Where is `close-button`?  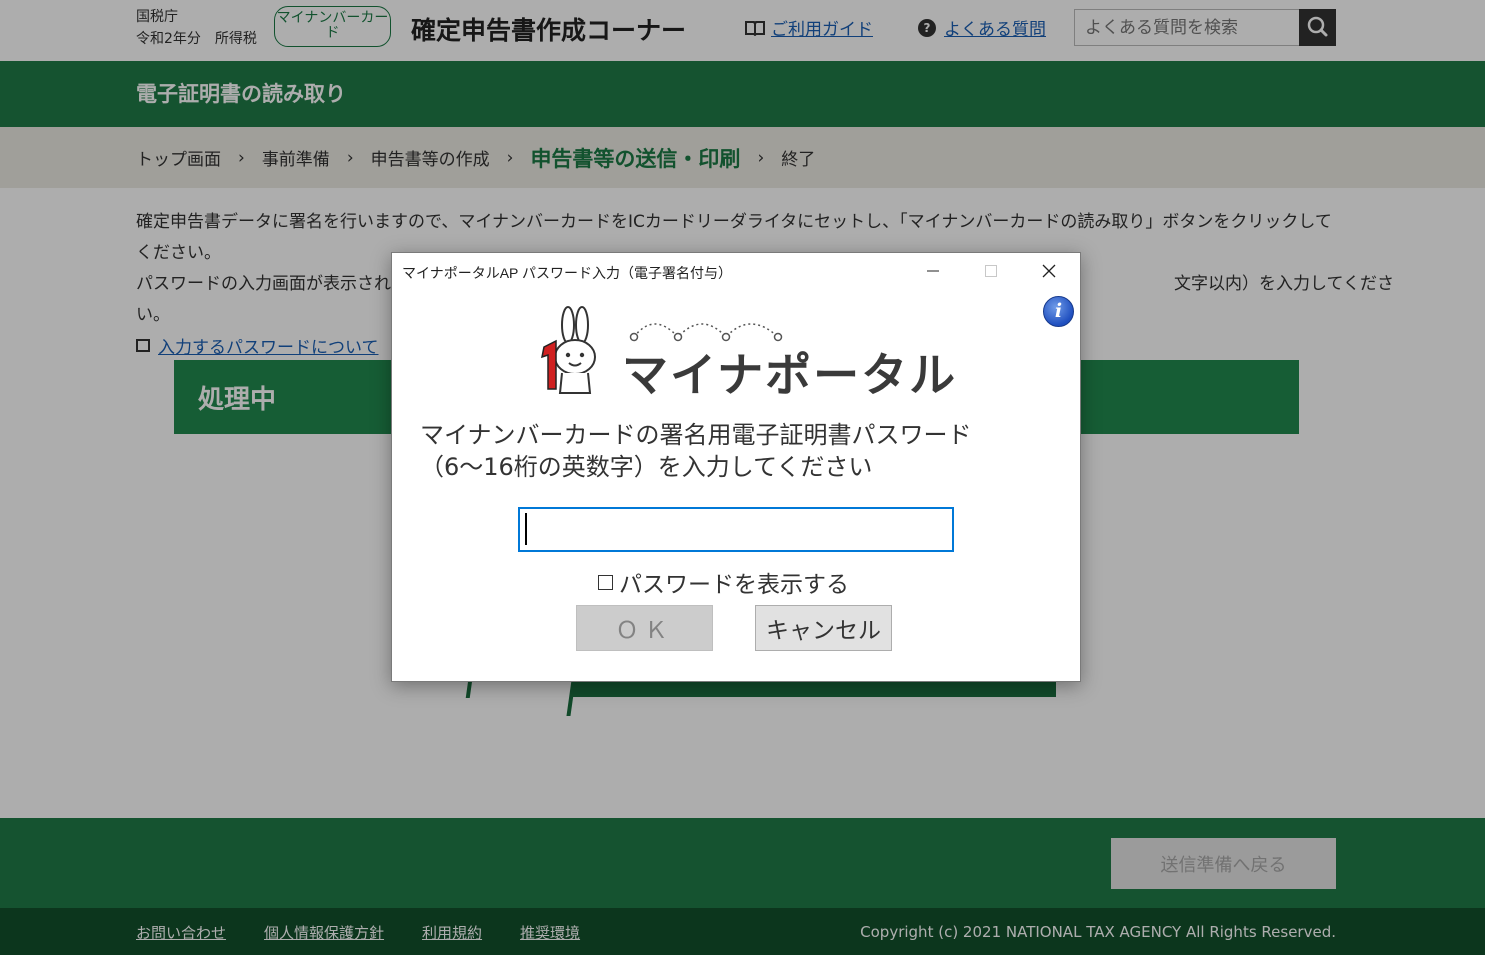
close-button is located at coordinates (1049, 271).